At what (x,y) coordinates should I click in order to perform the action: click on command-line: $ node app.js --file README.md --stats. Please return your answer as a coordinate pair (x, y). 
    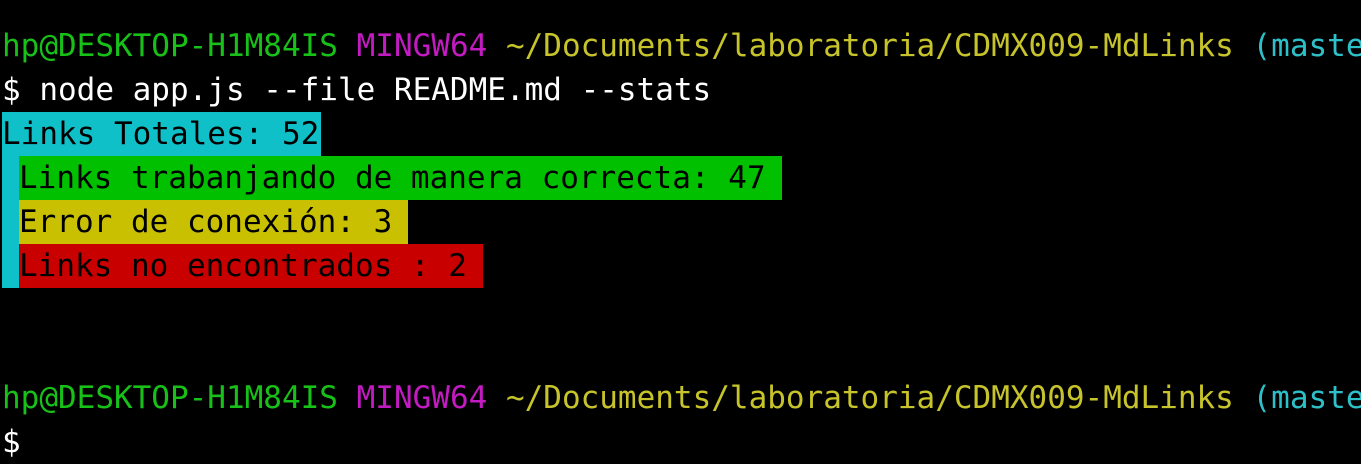
    Looking at the image, I should click on (357, 90).